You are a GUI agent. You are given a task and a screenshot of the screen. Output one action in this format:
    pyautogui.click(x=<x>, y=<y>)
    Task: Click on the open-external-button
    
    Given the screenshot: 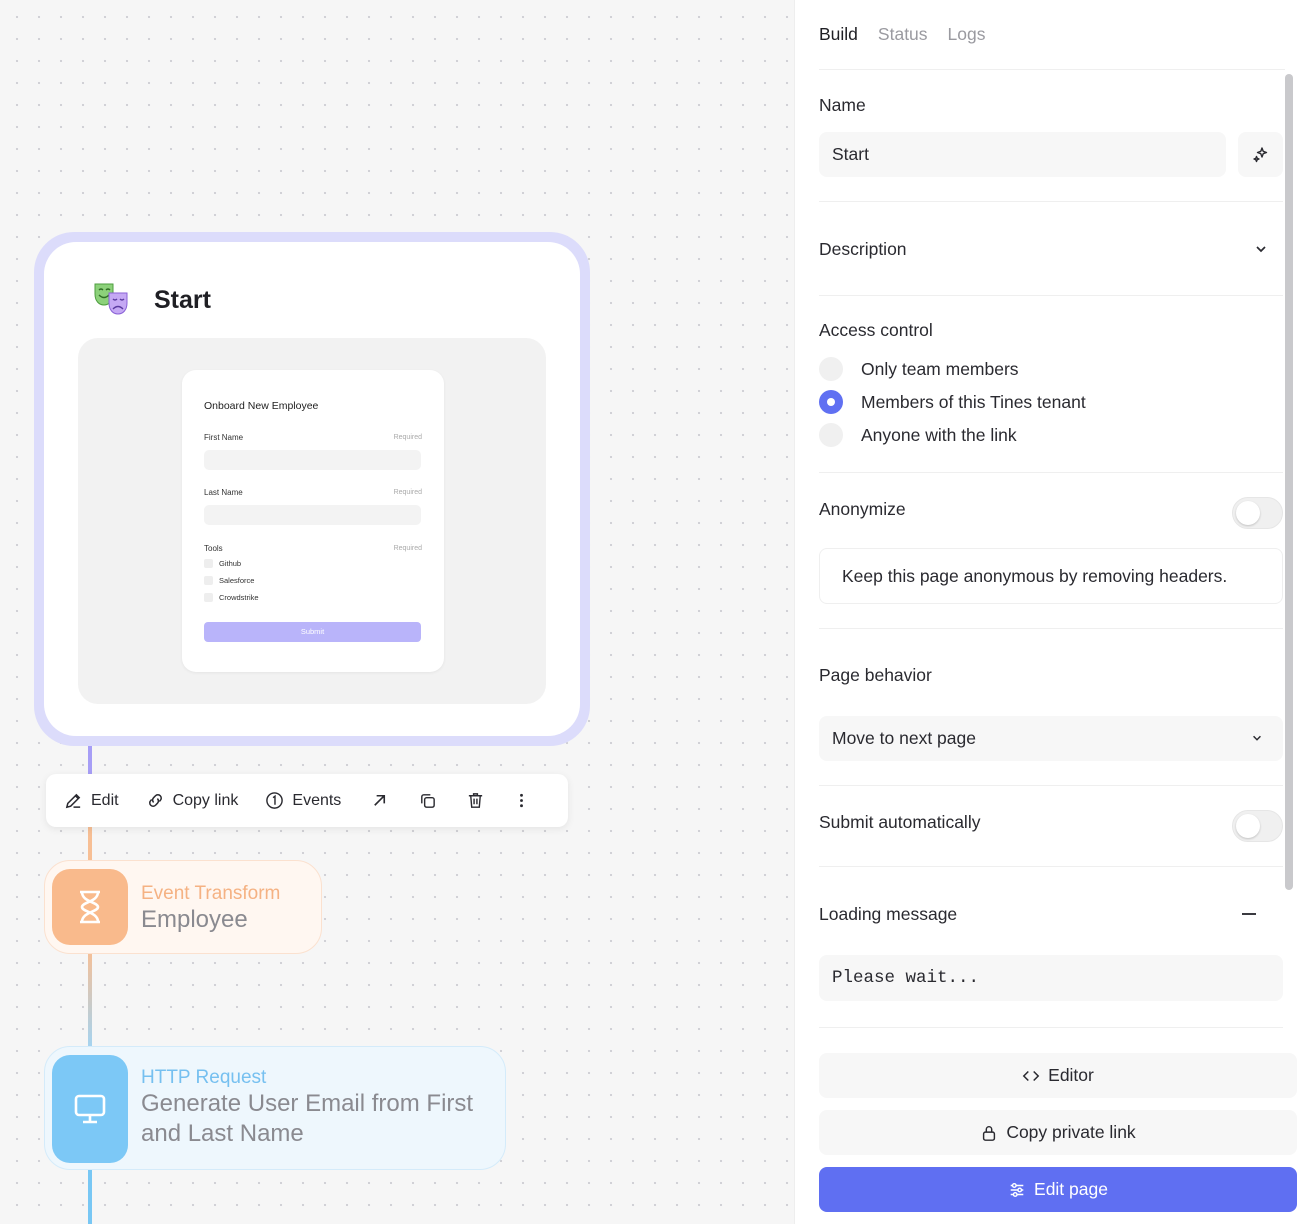 What is the action you would take?
    pyautogui.click(x=379, y=800)
    